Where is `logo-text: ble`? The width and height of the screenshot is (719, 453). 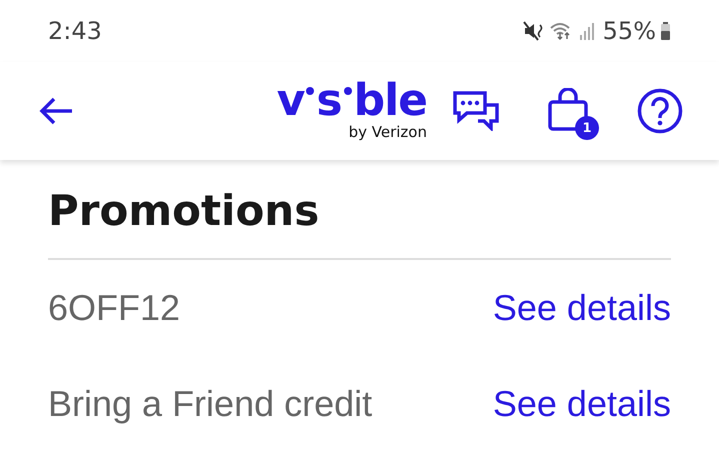
logo-text: ble is located at coordinates (390, 101).